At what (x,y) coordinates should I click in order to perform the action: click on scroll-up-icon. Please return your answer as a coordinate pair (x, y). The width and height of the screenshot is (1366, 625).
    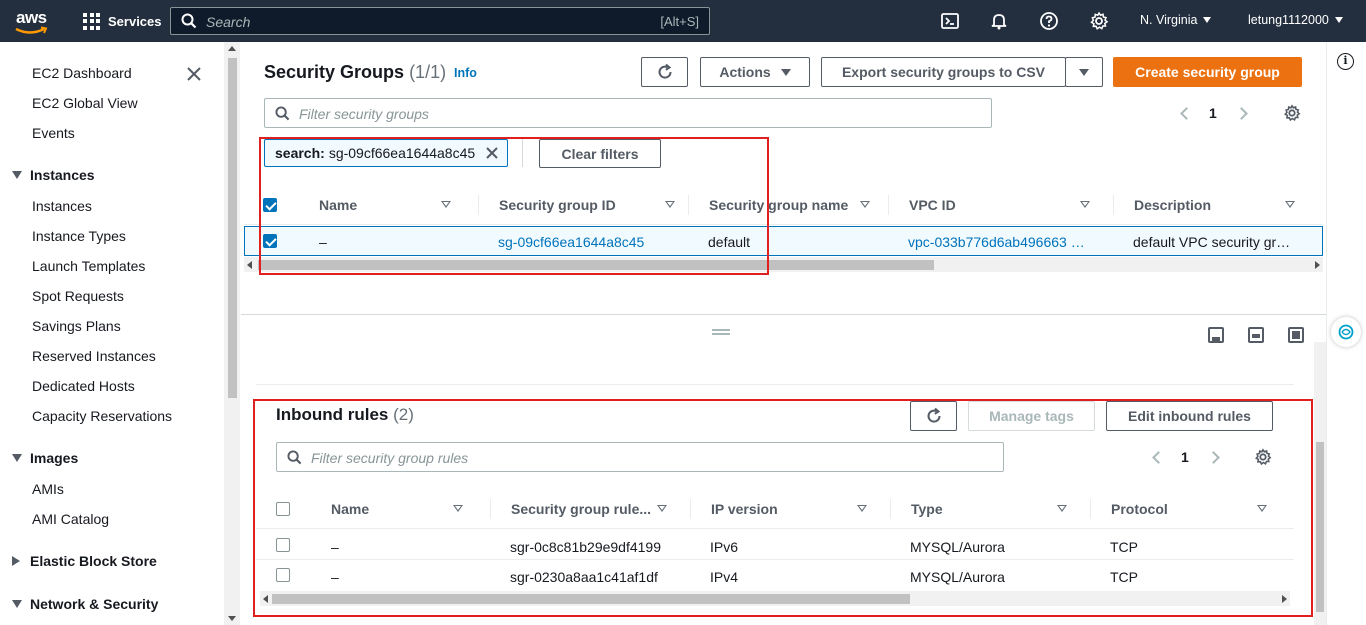
    Looking at the image, I should click on (232, 48).